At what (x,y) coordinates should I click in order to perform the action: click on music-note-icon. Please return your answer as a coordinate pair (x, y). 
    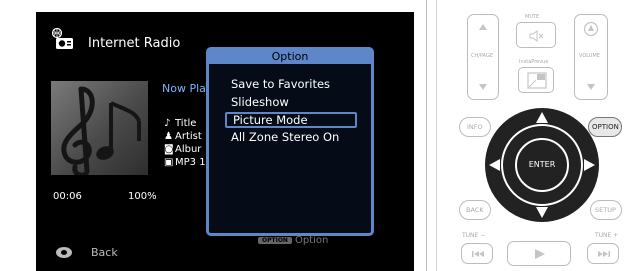
    Looking at the image, I should click on (101, 132).